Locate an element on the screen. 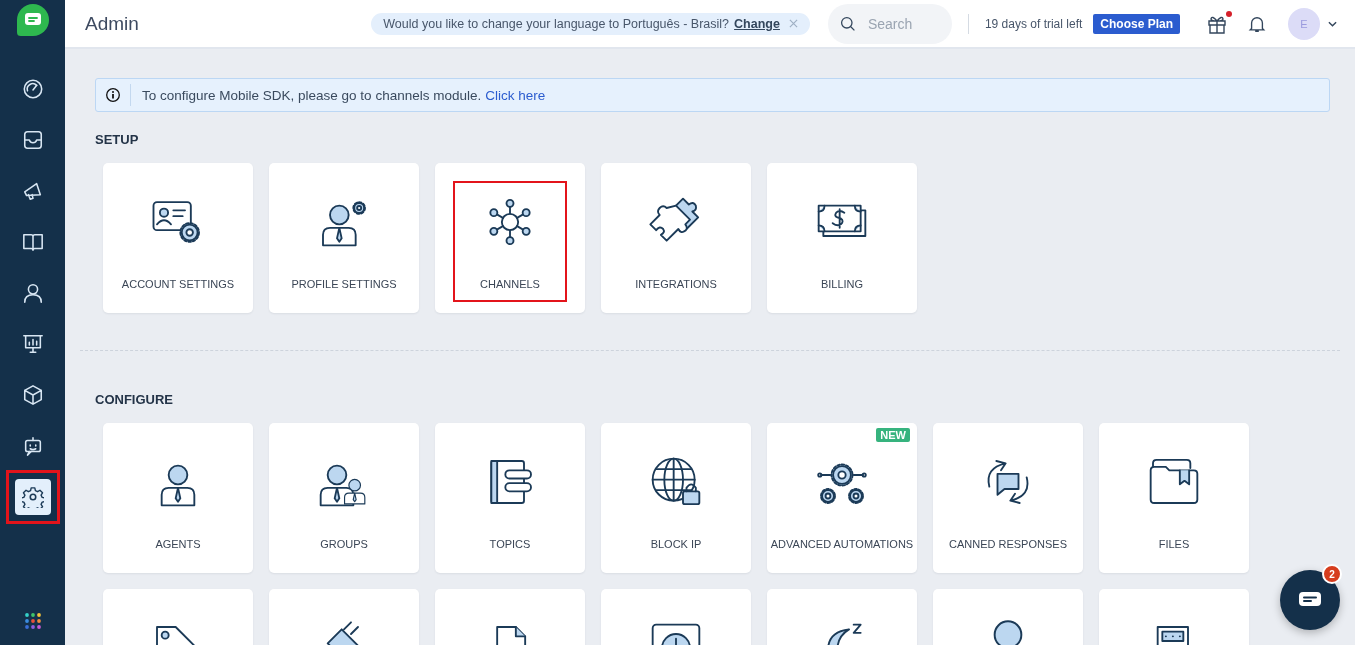  chat-icon is located at coordinates (1310, 600).